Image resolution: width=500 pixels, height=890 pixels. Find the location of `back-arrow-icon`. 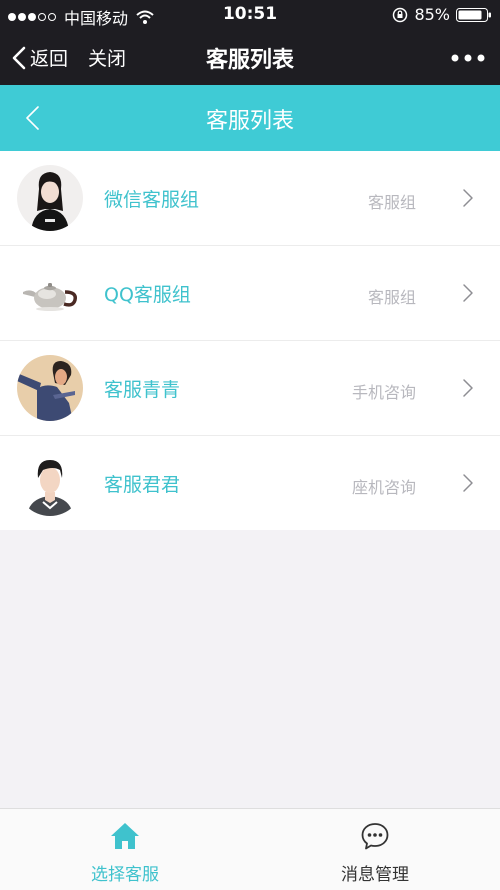

back-arrow-icon is located at coordinates (33, 118).